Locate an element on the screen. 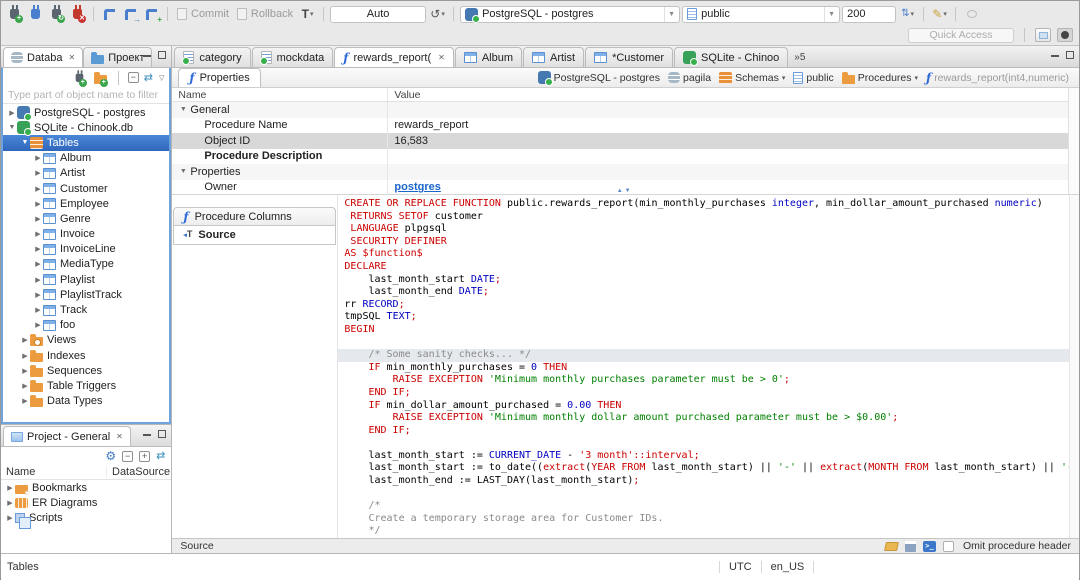  close-icon: ✕ is located at coordinates (119, 436).